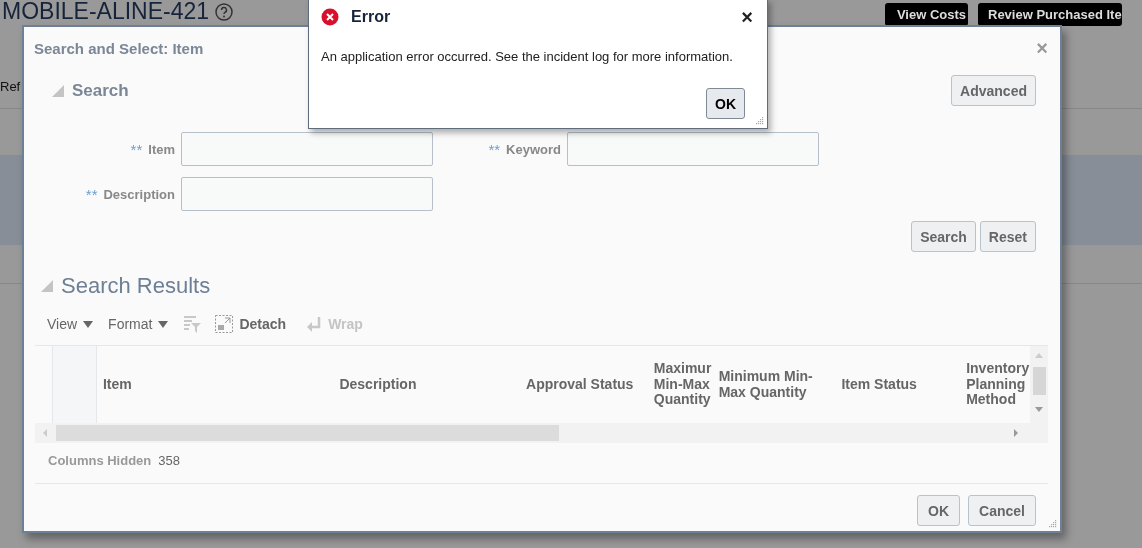 The image size is (1142, 548). I want to click on search-form-button: Reset, so click(1007, 236).